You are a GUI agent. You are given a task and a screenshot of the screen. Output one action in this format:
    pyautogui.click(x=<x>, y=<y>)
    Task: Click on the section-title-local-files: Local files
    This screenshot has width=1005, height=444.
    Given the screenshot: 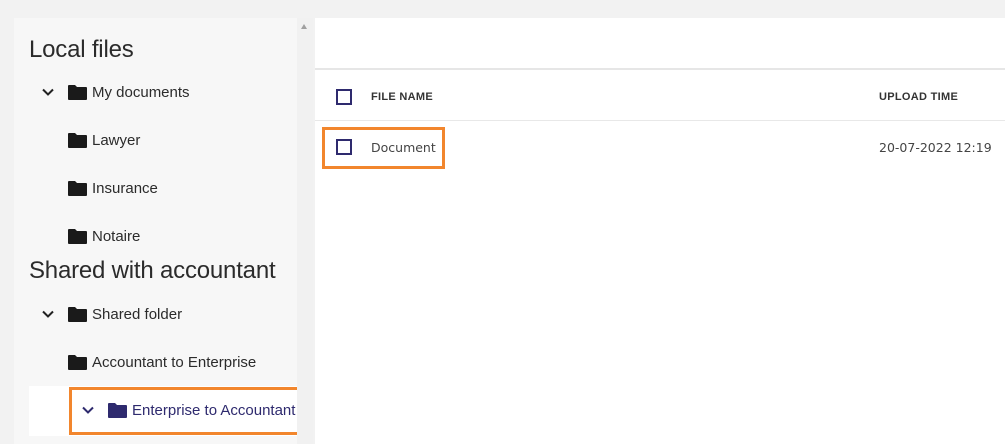 What is the action you would take?
    pyautogui.click(x=81, y=49)
    